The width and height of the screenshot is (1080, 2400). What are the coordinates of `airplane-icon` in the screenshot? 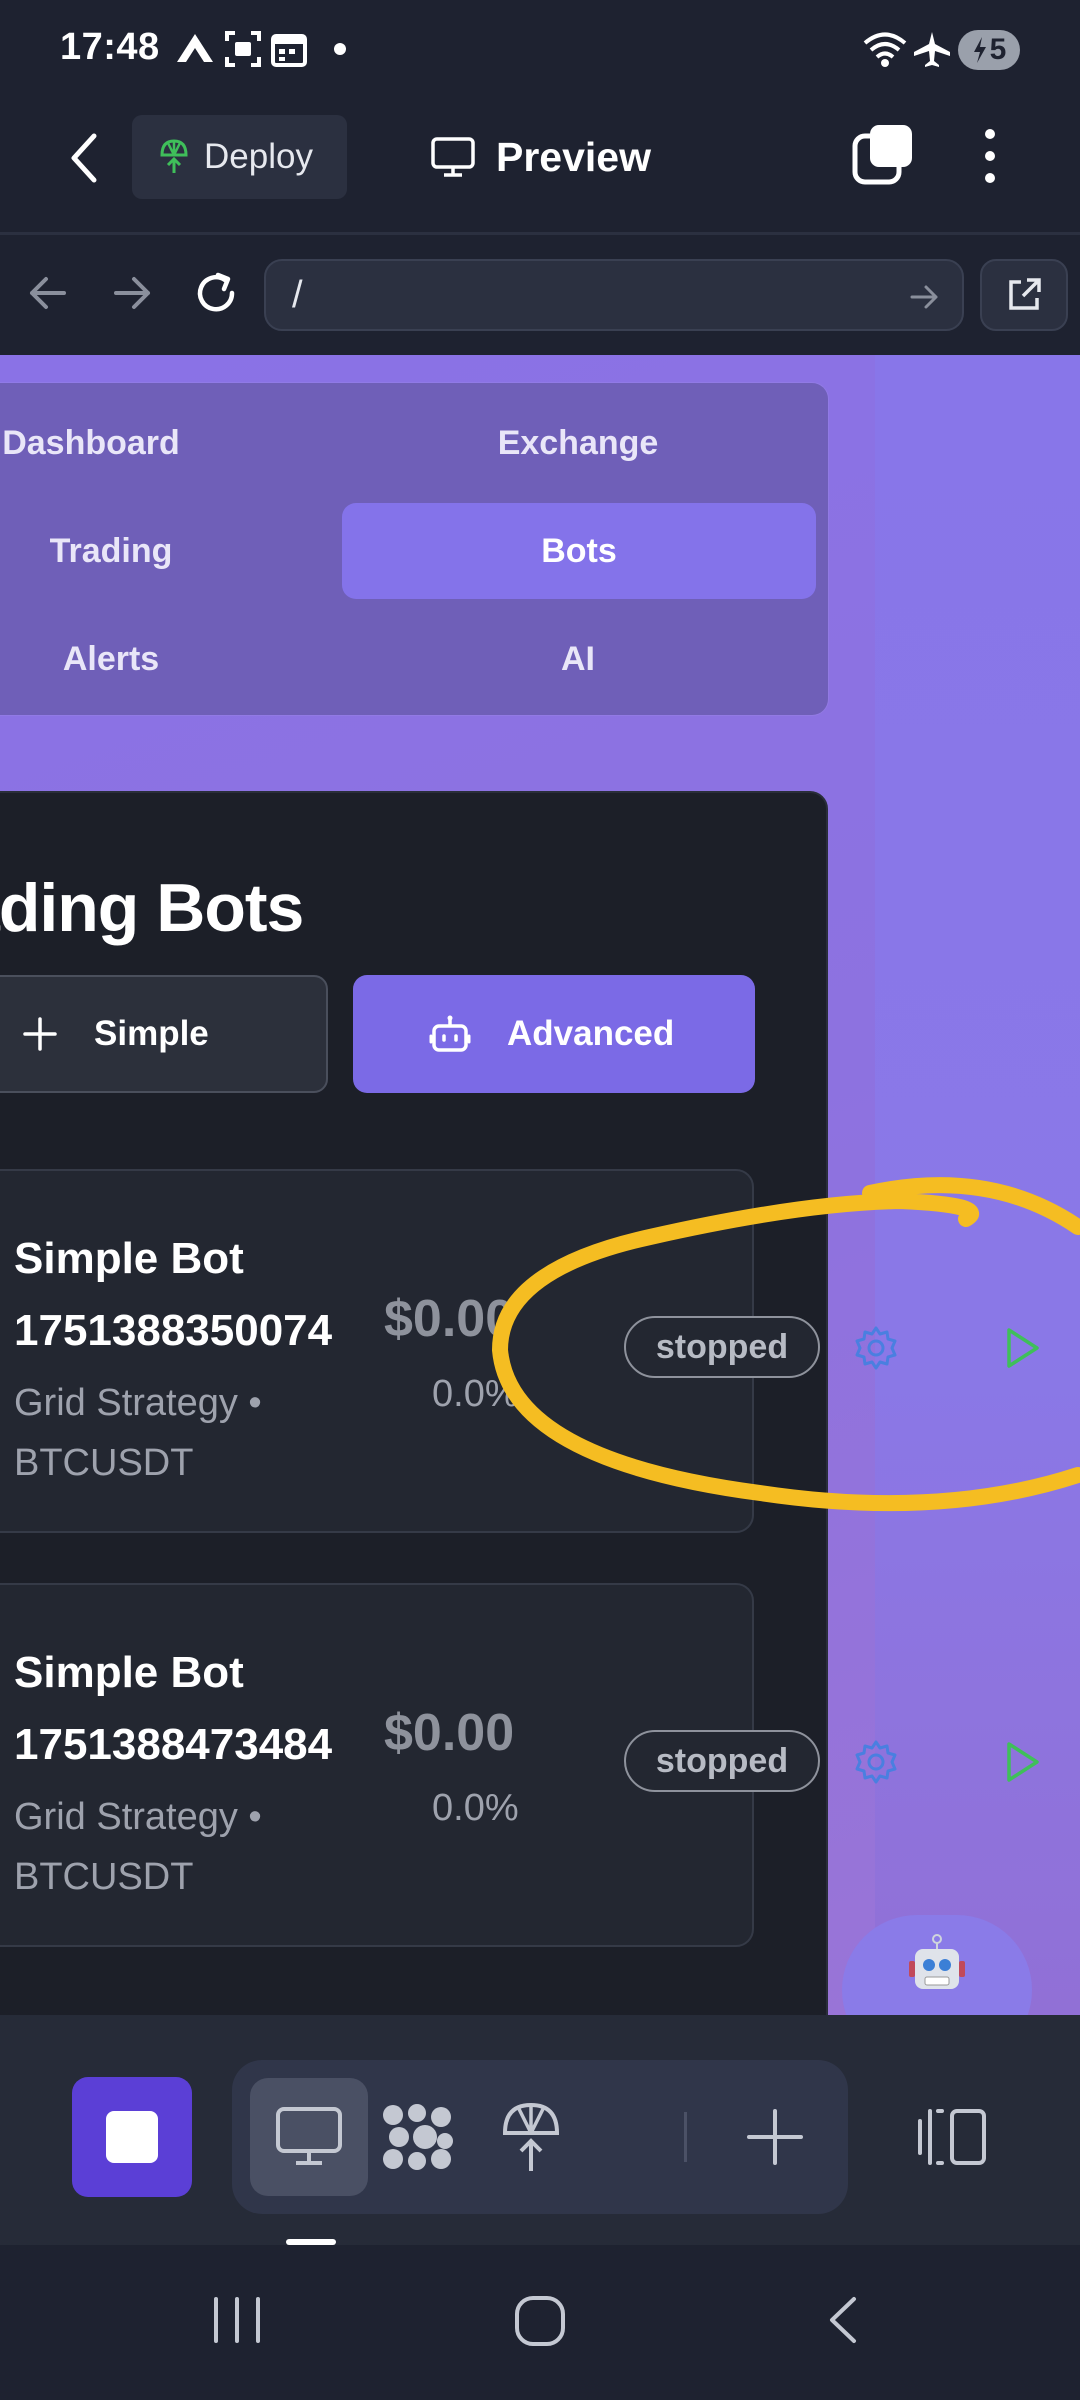 It's located at (932, 49).